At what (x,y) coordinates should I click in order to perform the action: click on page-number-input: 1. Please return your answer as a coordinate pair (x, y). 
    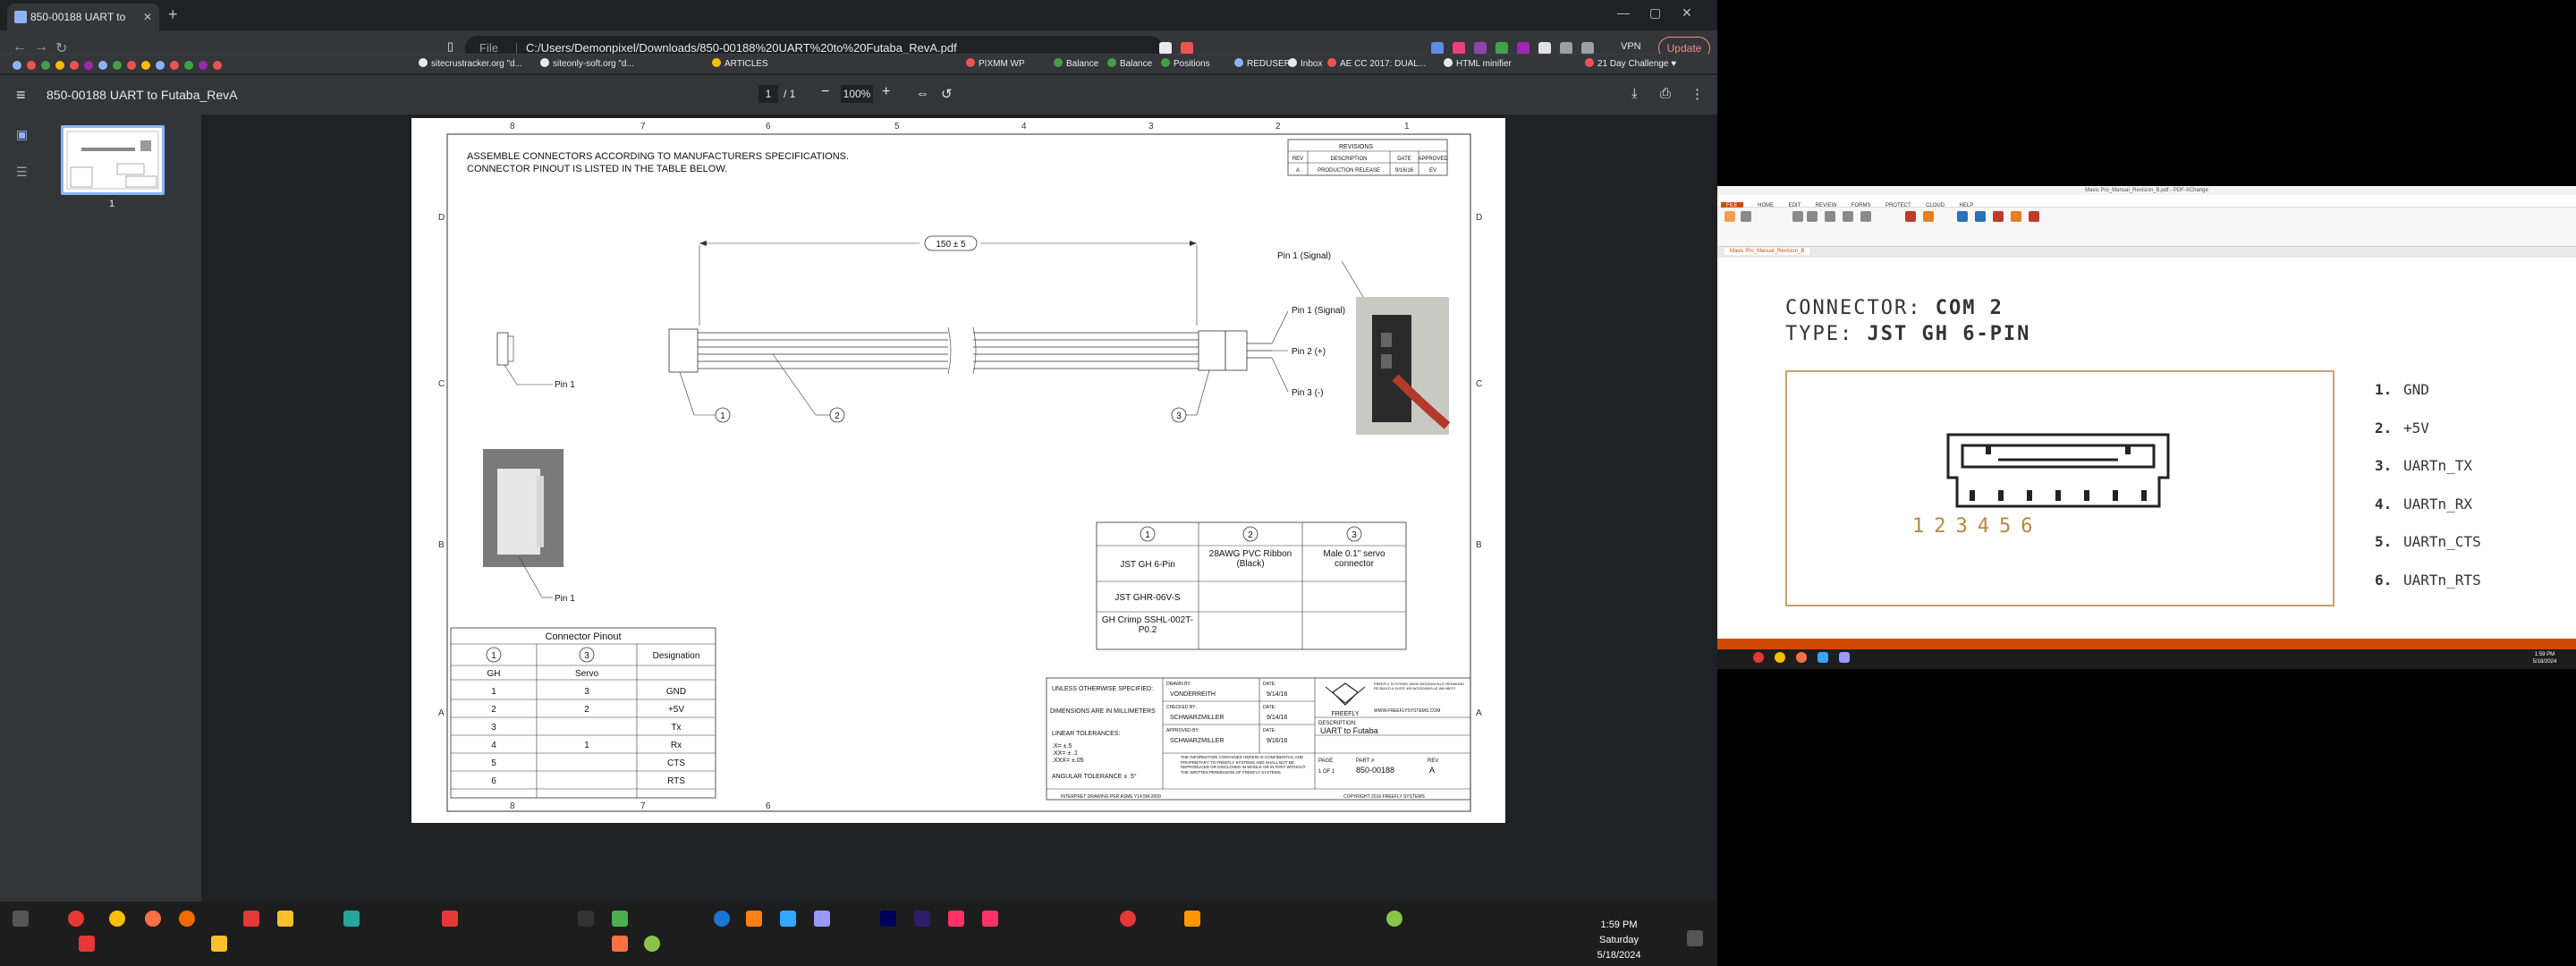
    Looking at the image, I should click on (768, 94).